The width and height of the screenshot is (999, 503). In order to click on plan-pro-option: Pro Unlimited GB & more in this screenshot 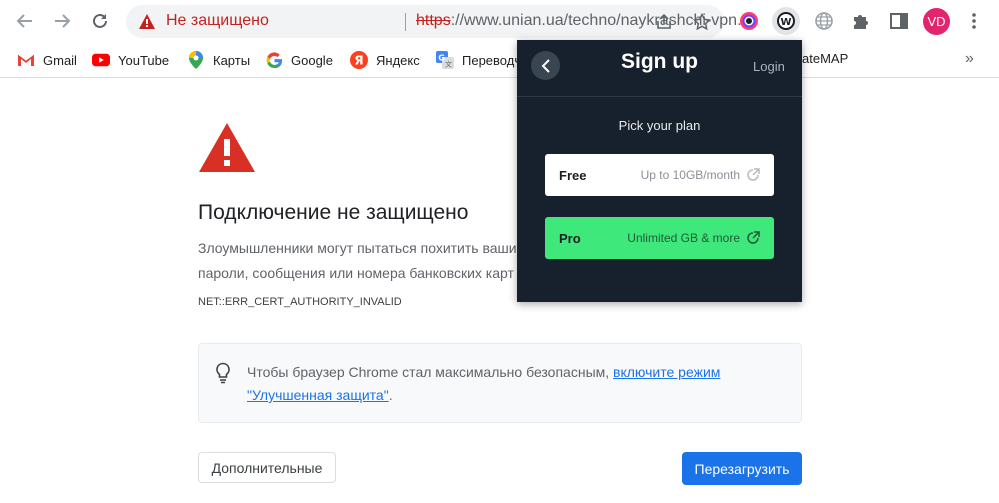, I will do `click(659, 238)`.